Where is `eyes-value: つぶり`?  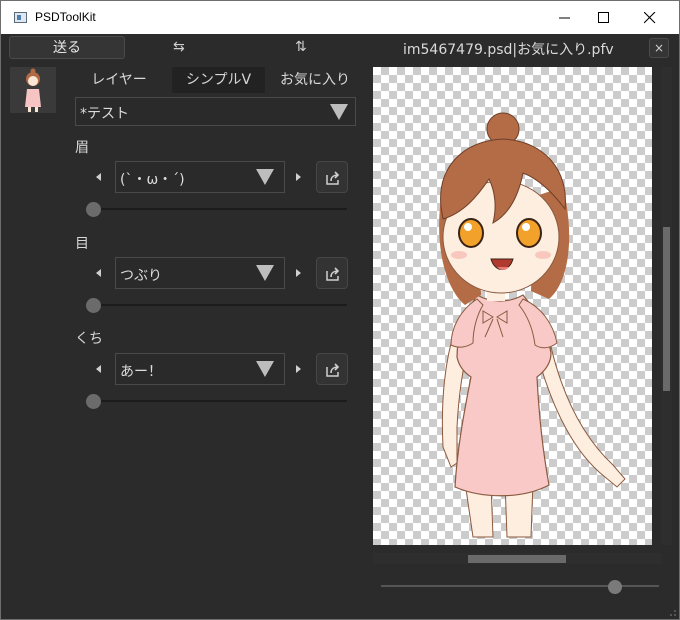
eyes-value: つぶり is located at coordinates (141, 276).